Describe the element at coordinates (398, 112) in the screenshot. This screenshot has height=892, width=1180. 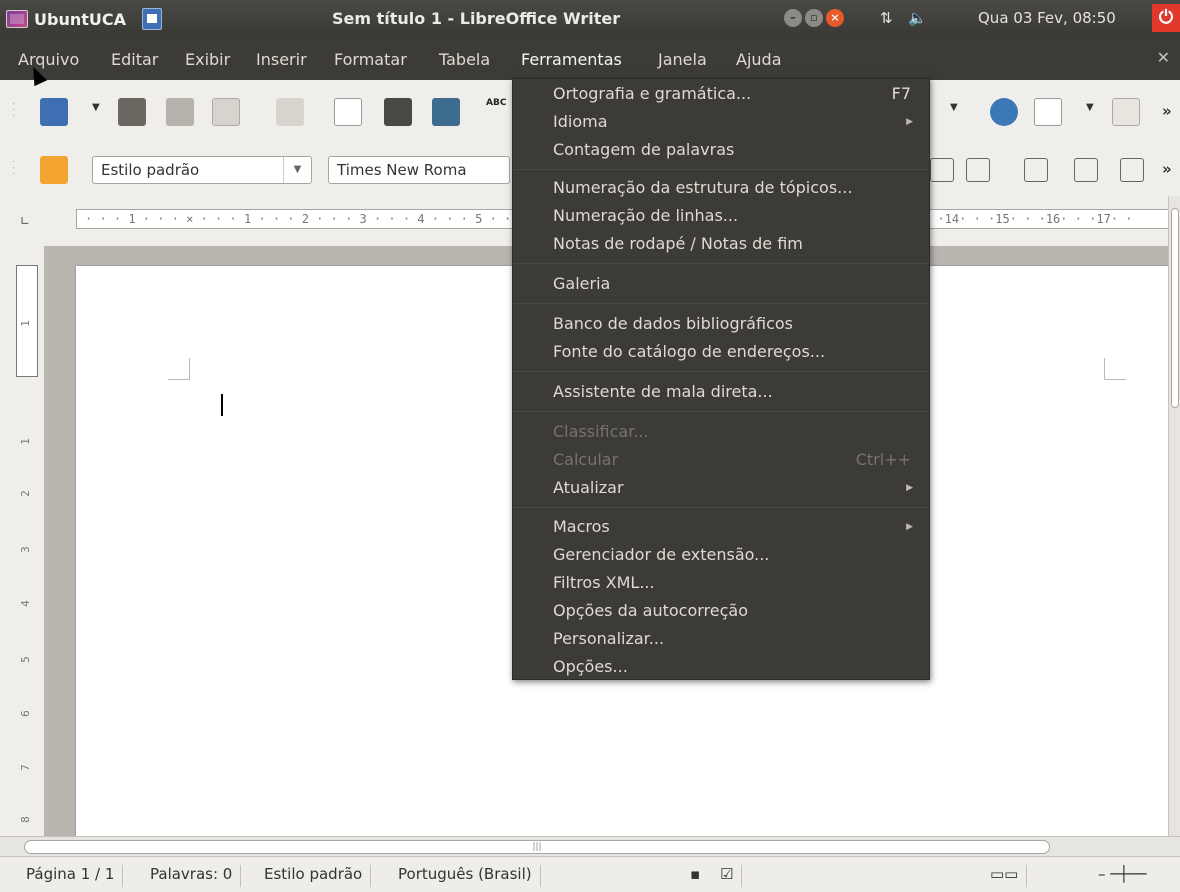
I see `print-icon` at that location.